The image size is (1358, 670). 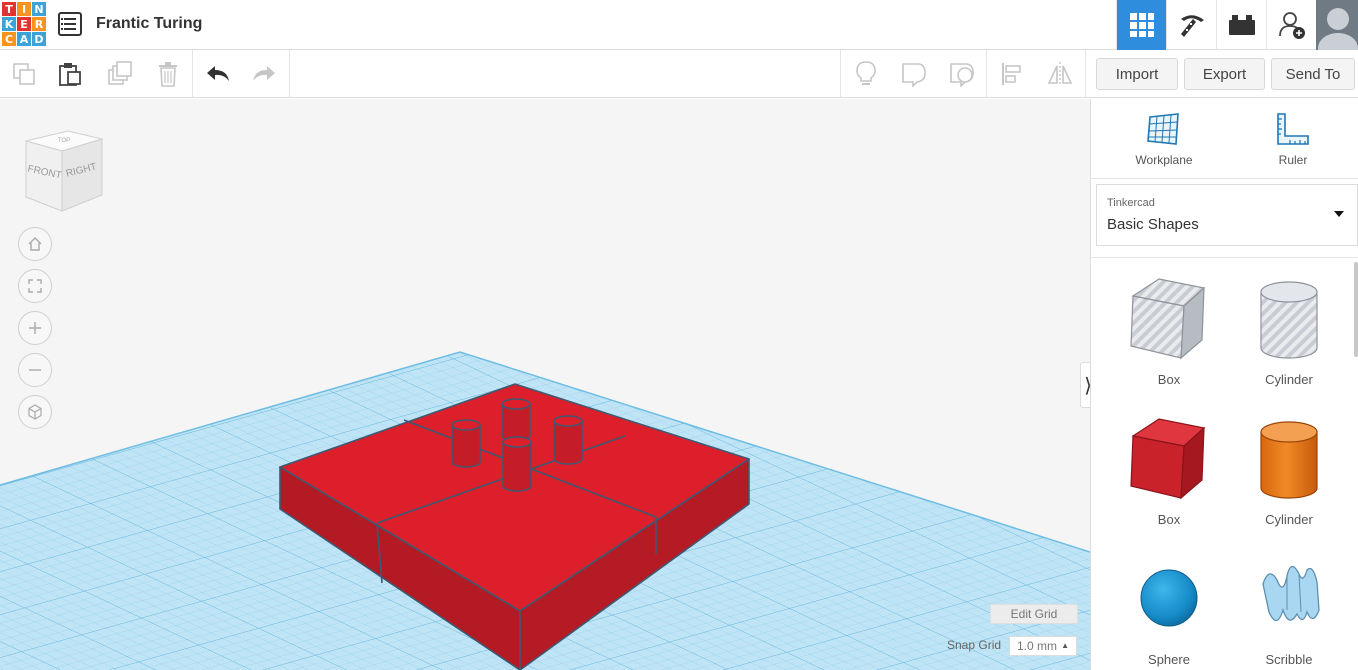 I want to click on undo-icon, so click(x=218, y=74).